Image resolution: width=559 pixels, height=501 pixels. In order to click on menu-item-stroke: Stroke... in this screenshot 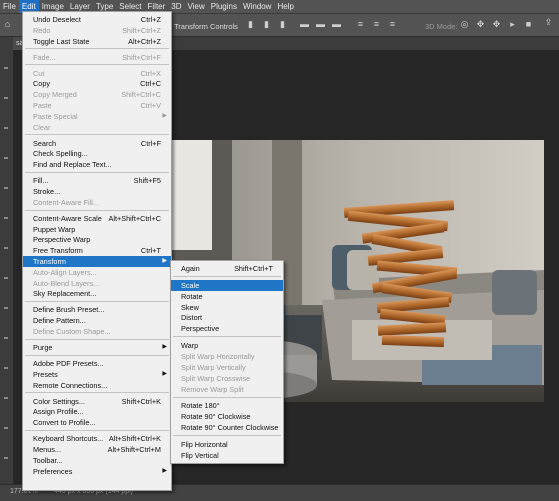, I will do `click(97, 191)`.